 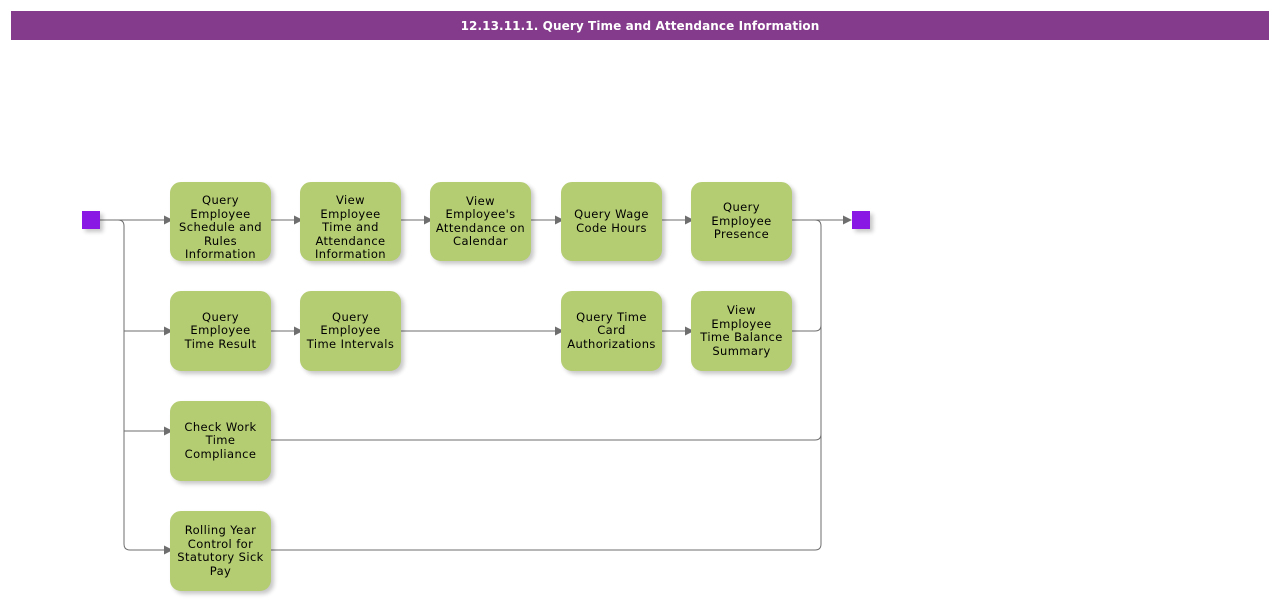 I want to click on node-query-employee-time-intervals: Query Employee Time Intervals, so click(x=350, y=331).